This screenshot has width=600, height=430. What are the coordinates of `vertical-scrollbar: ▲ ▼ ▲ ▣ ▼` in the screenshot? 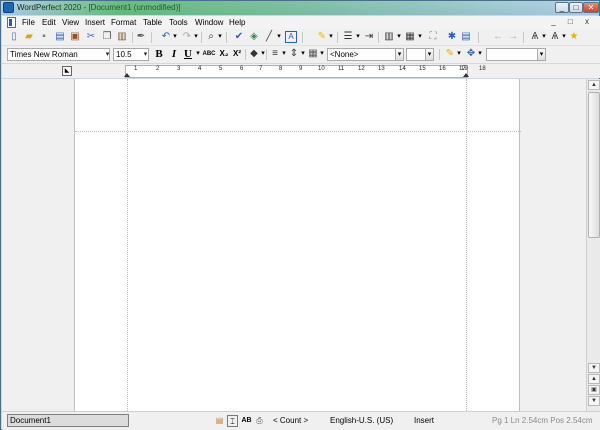 It's located at (593, 245).